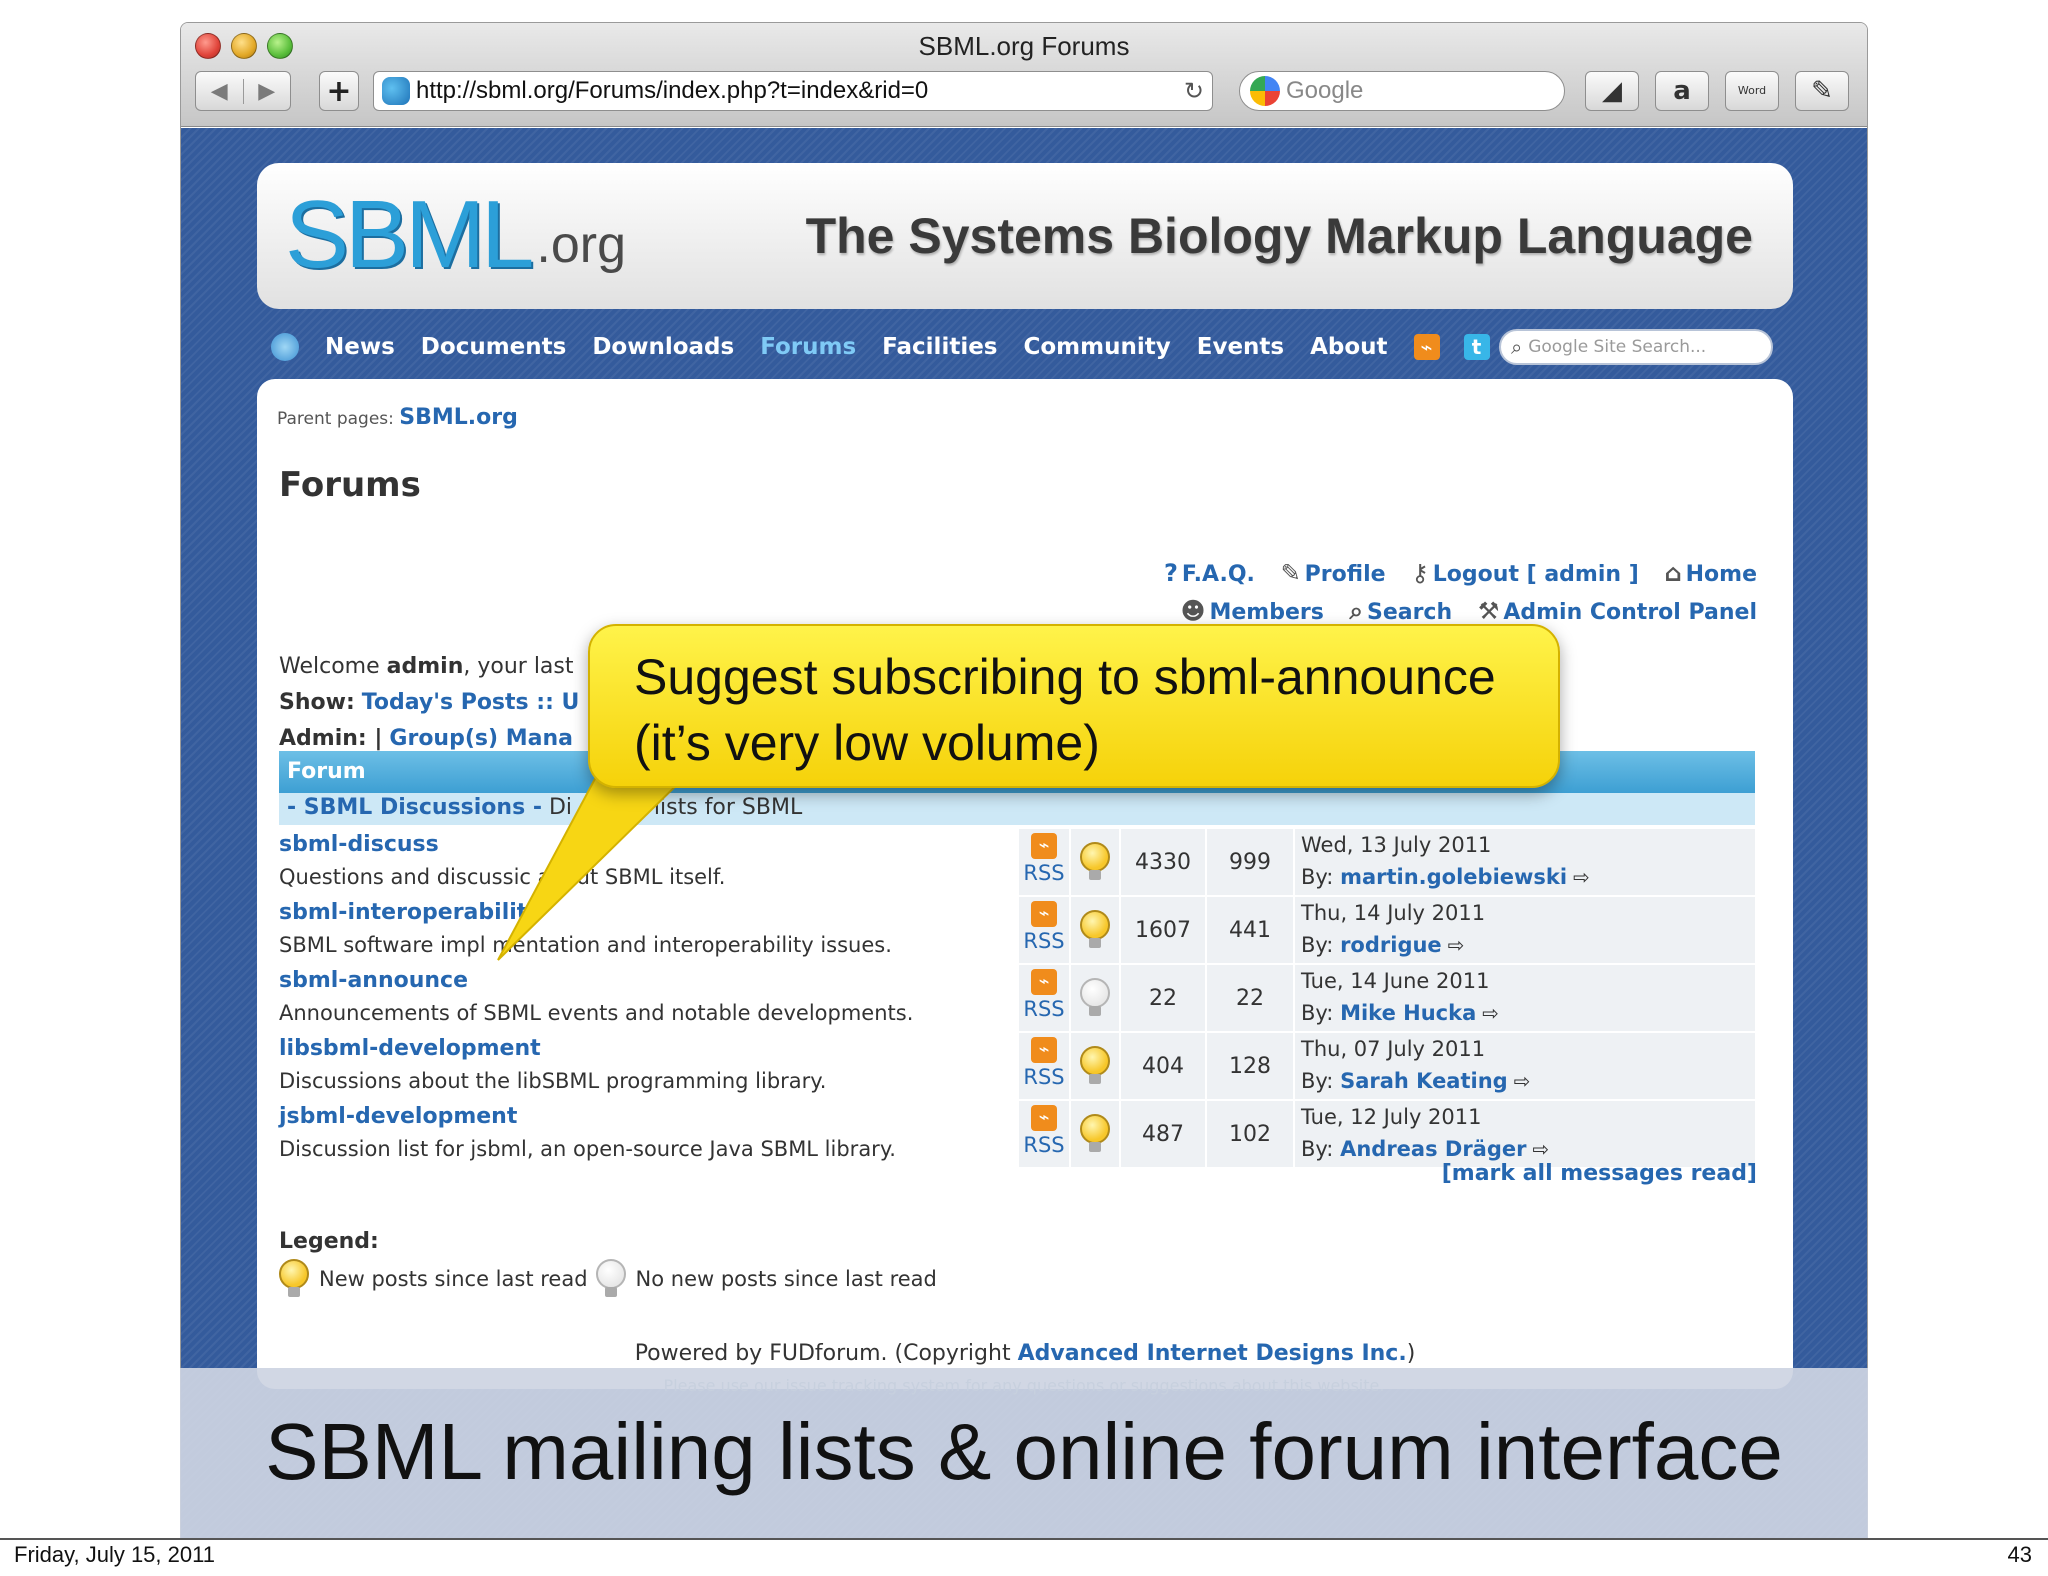 The height and width of the screenshot is (1576, 2048). What do you see at coordinates (1194, 91) in the screenshot?
I see `reload-icon: ↻` at bounding box center [1194, 91].